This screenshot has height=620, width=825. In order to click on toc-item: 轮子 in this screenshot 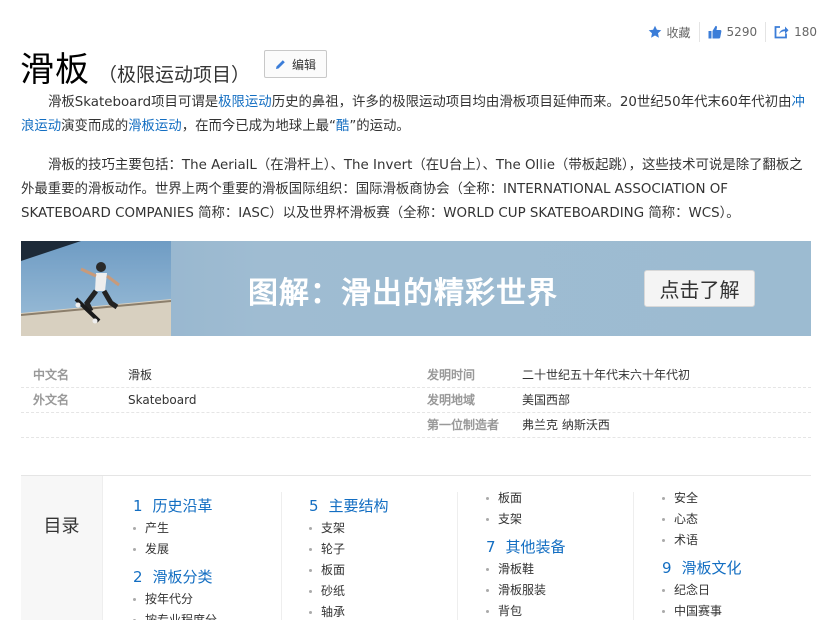, I will do `click(349, 549)`.